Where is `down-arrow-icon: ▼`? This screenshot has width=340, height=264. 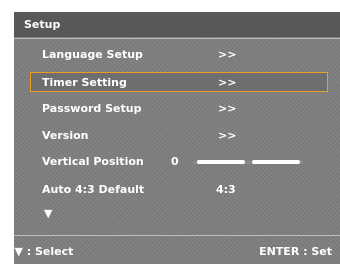 down-arrow-icon: ▼ is located at coordinates (48, 213).